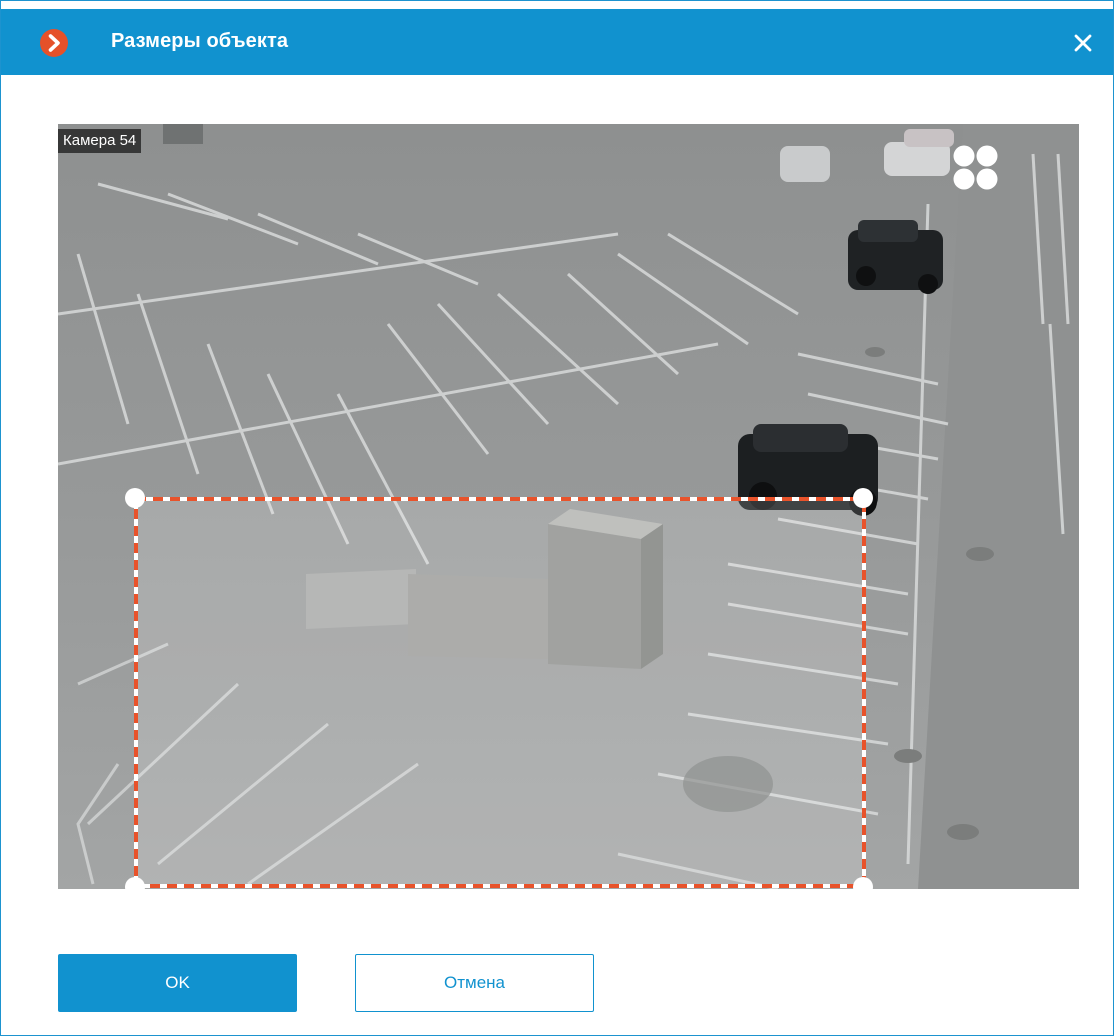  Describe the element at coordinates (474, 983) in the screenshot. I see `cancel-button: Отмена` at that location.